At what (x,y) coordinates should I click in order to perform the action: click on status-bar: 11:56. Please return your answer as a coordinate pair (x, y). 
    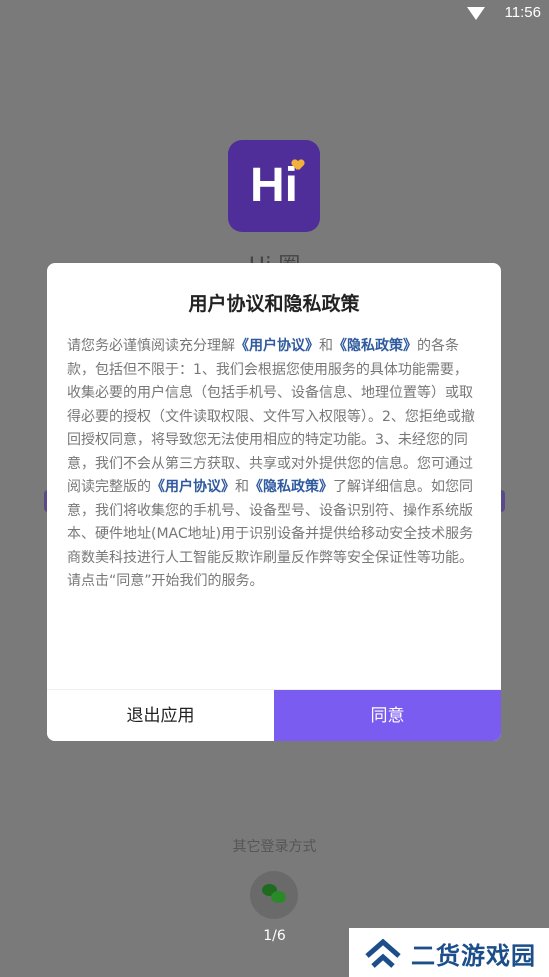
    Looking at the image, I should click on (274, 14).